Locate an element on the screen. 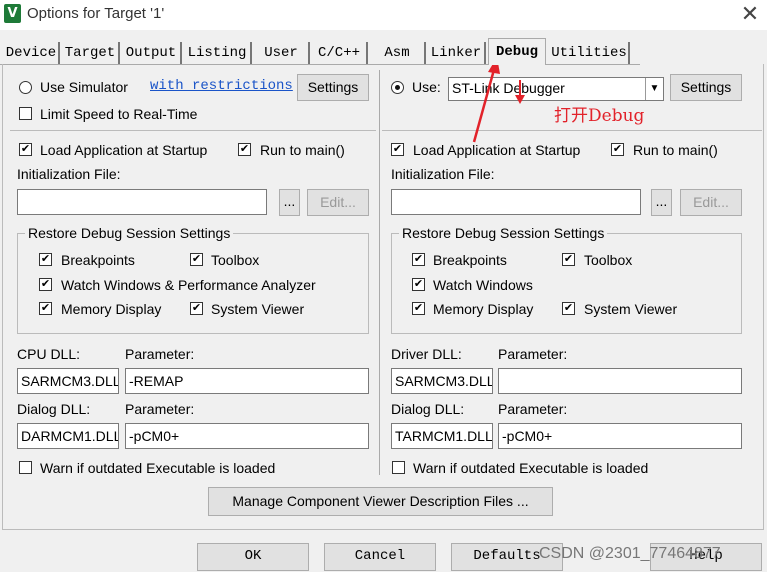 The width and height of the screenshot is (767, 572). tab-debug: Debug is located at coordinates (517, 51).